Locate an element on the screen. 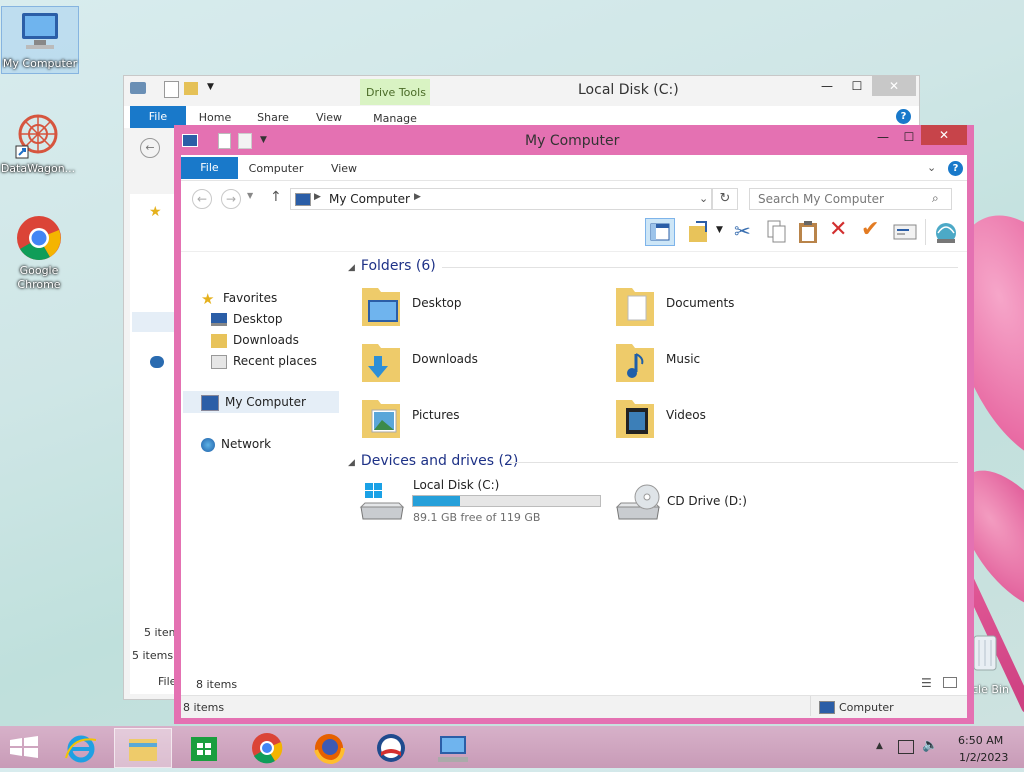 The width and height of the screenshot is (1024, 772). taskbar-store is located at coordinates (205, 748).